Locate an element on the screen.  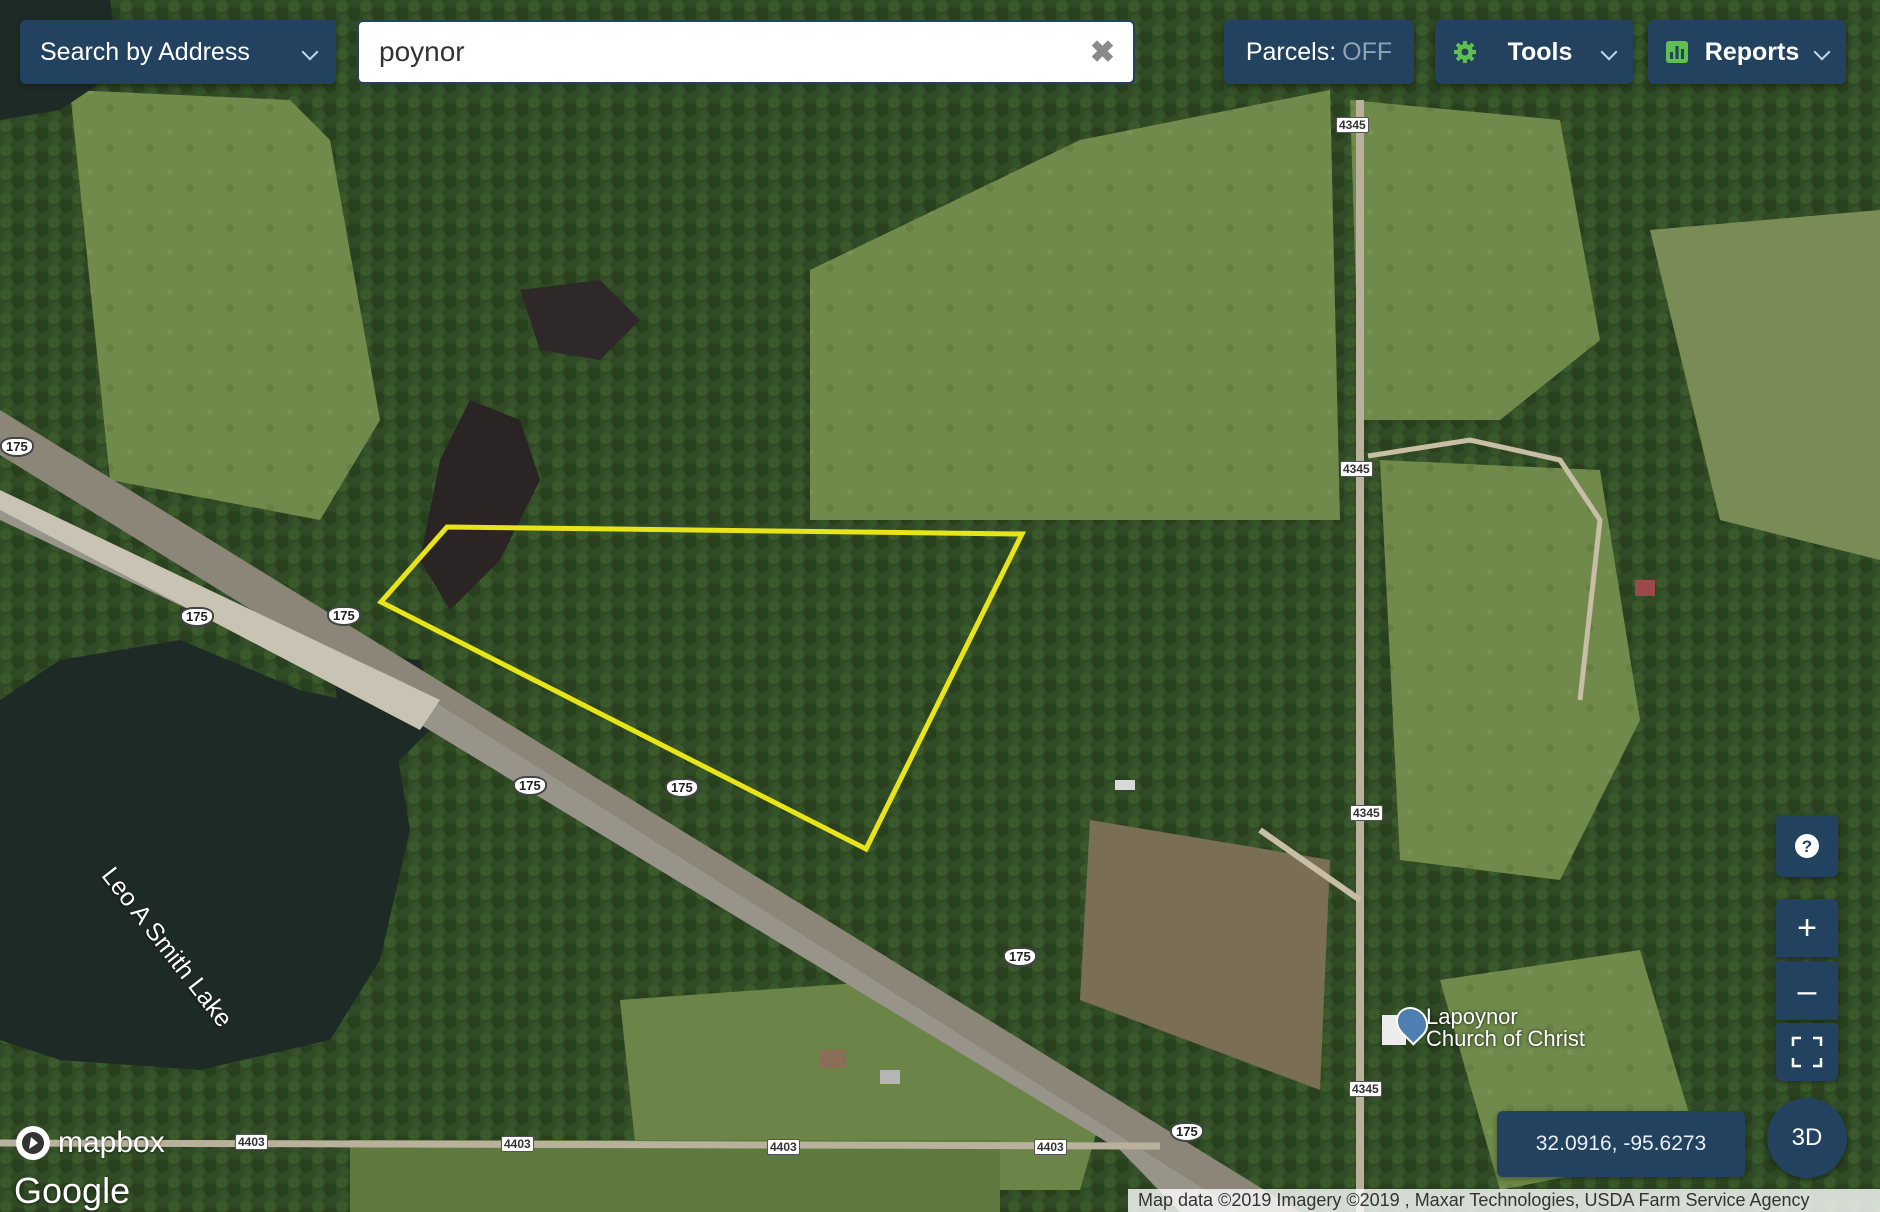
bar-chart-icon is located at coordinates (1677, 52).